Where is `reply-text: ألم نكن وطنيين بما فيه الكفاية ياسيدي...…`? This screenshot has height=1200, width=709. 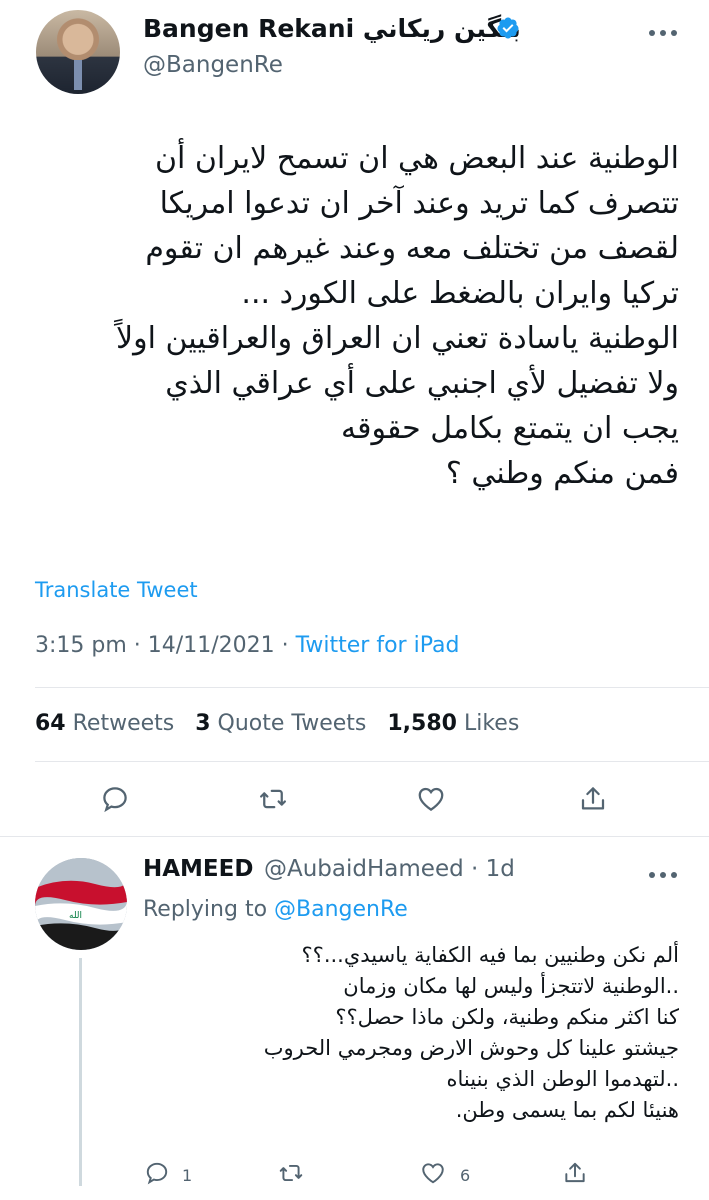
reply-text: ألم نكن وطنيين بما فيه الكفاية ياسيدي...… is located at coordinates (399, 1033).